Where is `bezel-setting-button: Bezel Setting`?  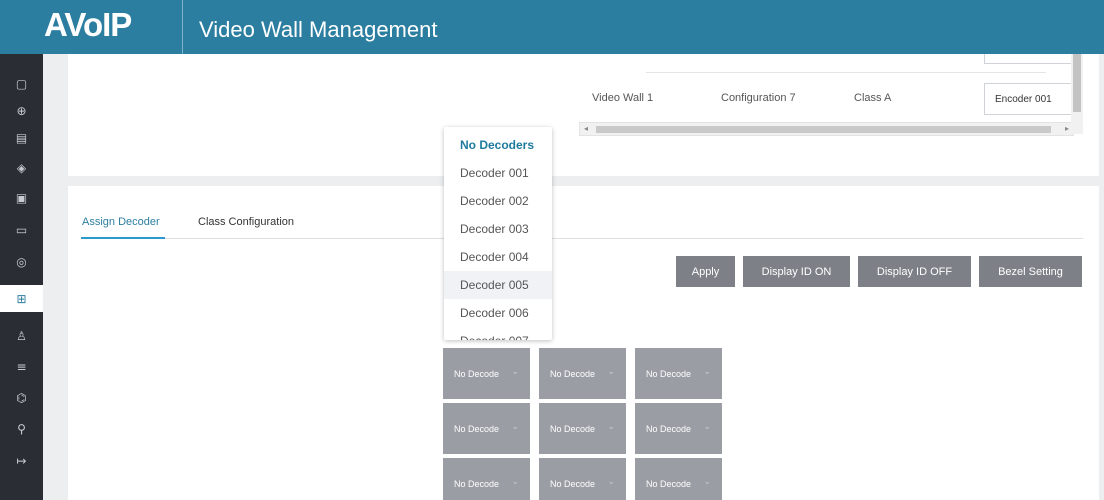
bezel-setting-button: Bezel Setting is located at coordinates (1030, 271).